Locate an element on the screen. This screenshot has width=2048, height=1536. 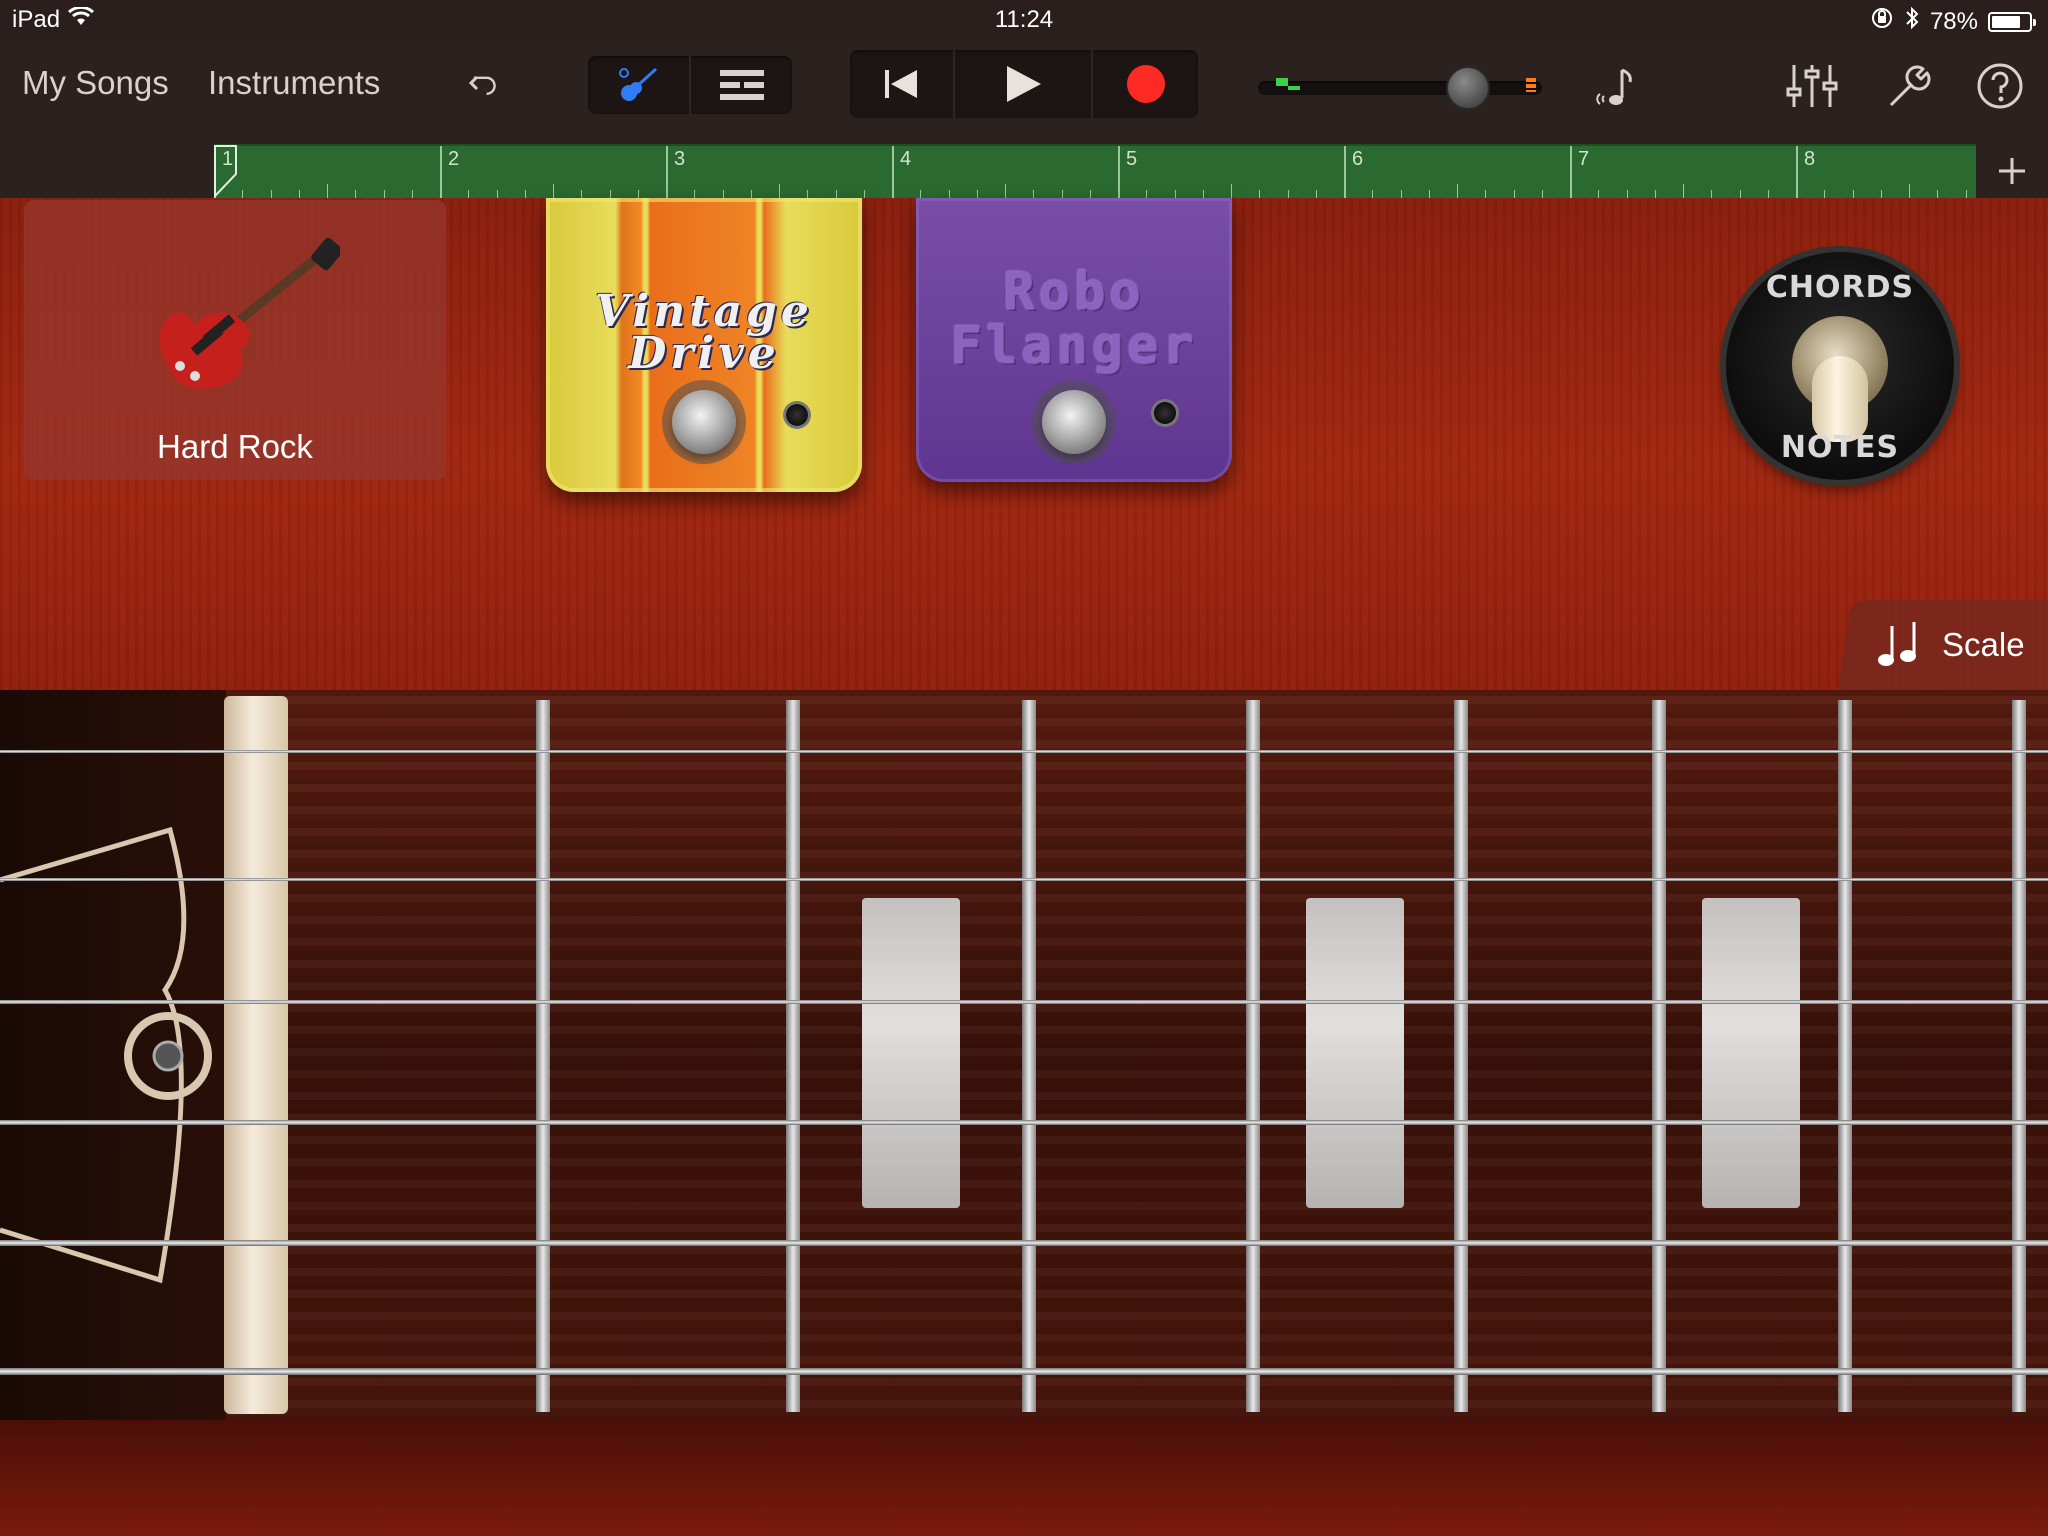
undo-button is located at coordinates (485, 87).